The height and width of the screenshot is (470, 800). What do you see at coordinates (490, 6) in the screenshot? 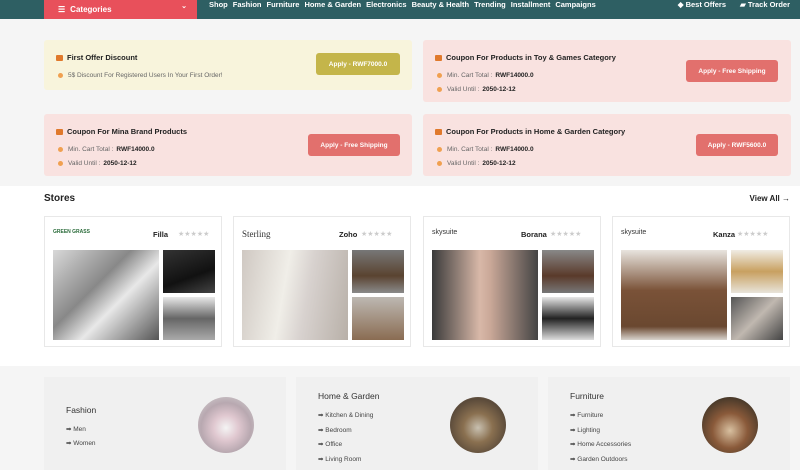
I see `nav-item-trending: Trending` at bounding box center [490, 6].